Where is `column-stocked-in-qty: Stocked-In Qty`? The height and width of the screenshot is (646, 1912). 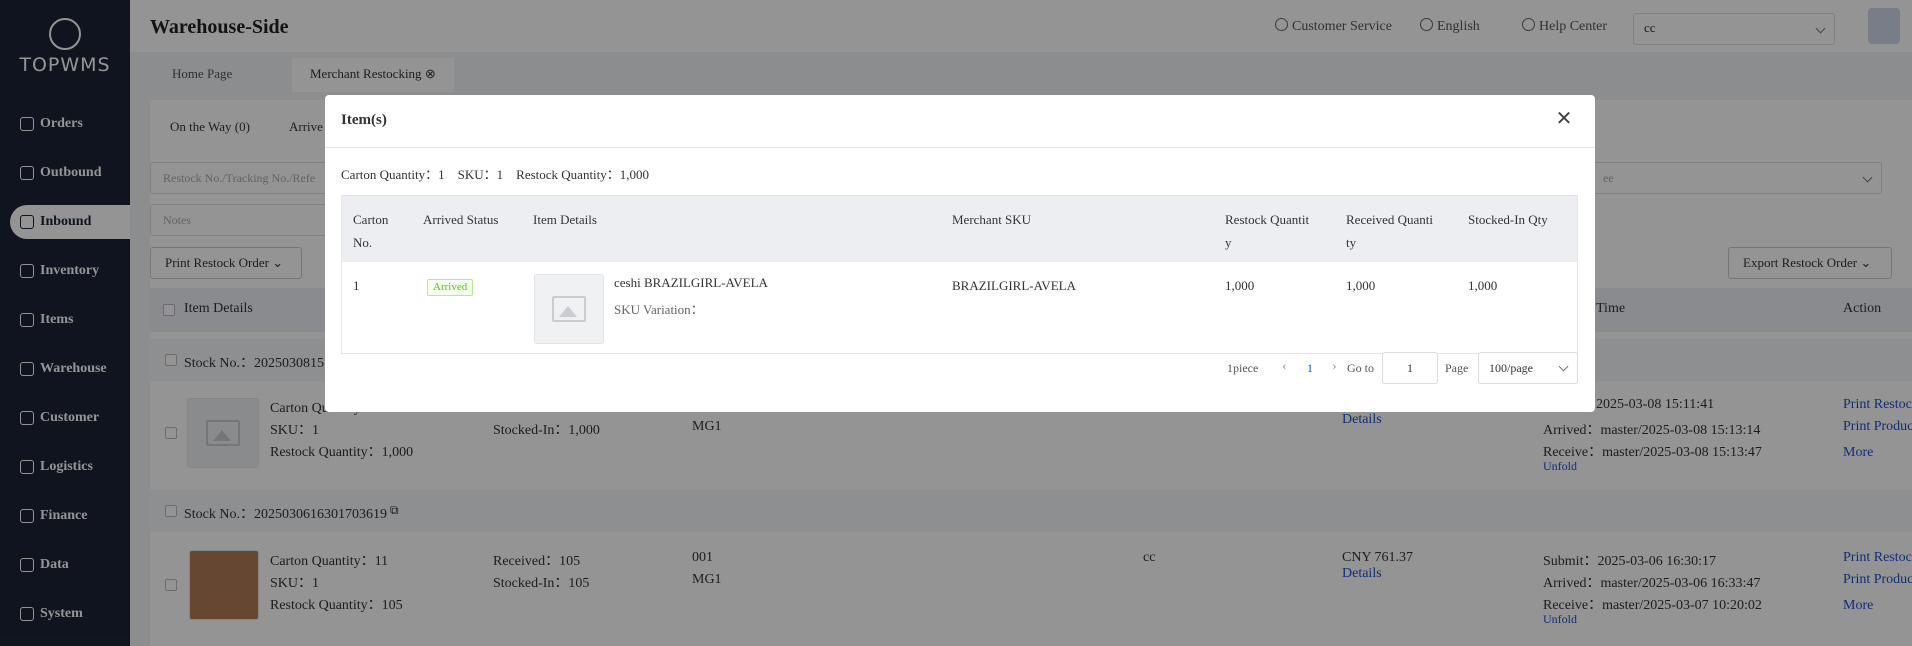
column-stocked-in-qty: Stocked-In Qty is located at coordinates (1508, 219).